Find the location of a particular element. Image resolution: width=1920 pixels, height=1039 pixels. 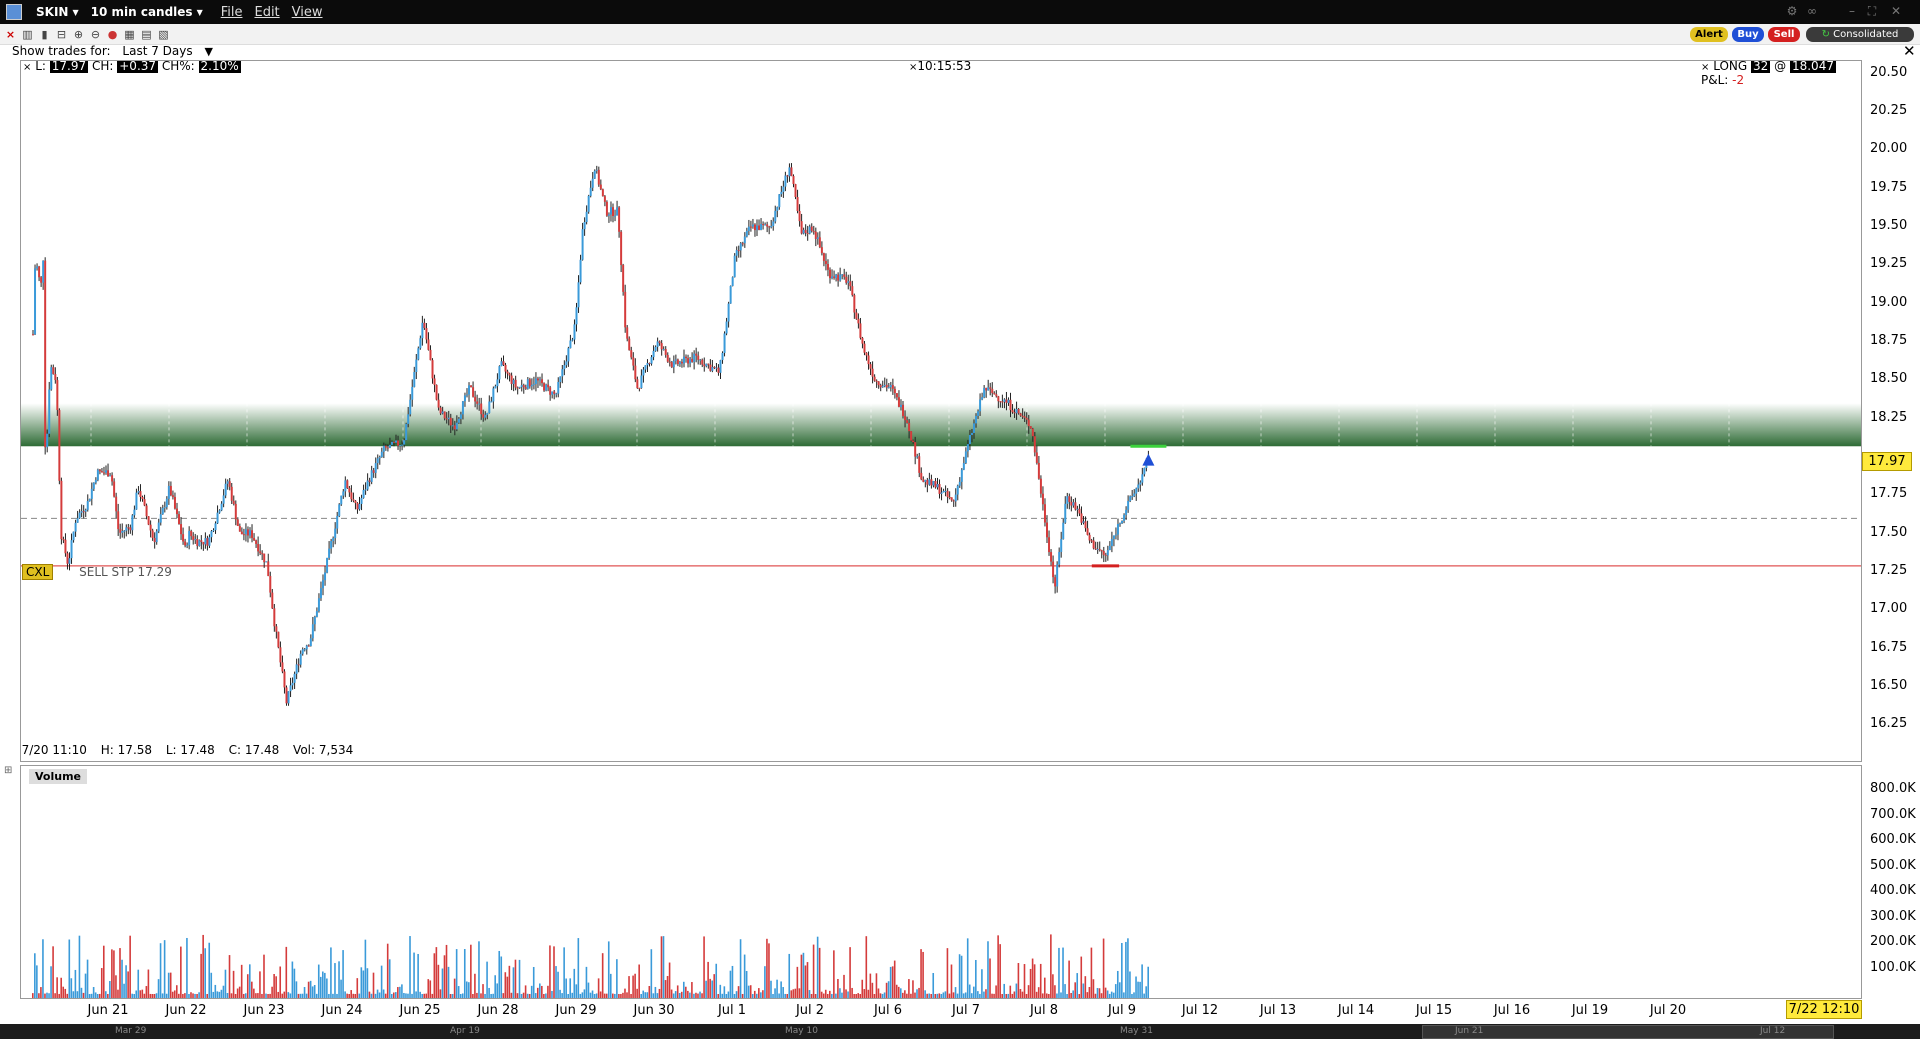

menu-file: File is located at coordinates (232, 12).